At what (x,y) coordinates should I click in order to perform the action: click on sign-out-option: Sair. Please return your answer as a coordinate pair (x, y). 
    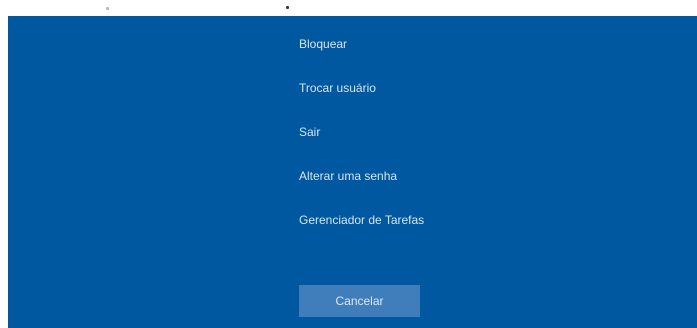
    Looking at the image, I should click on (361, 147).